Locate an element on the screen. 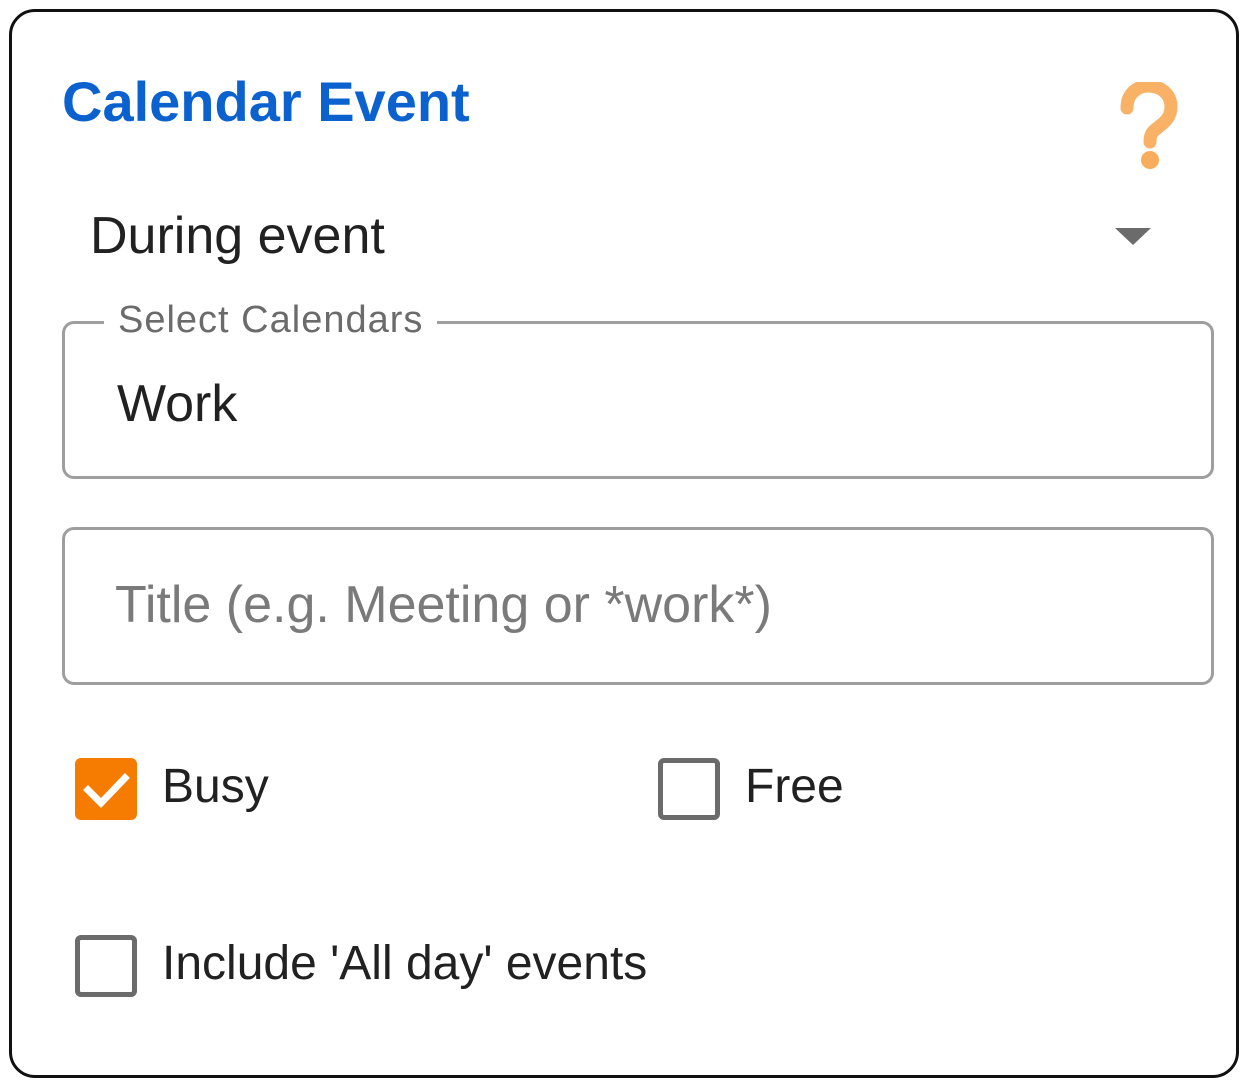 This screenshot has height=1091, width=1252. include-all-day-checkbox is located at coordinates (106, 966).